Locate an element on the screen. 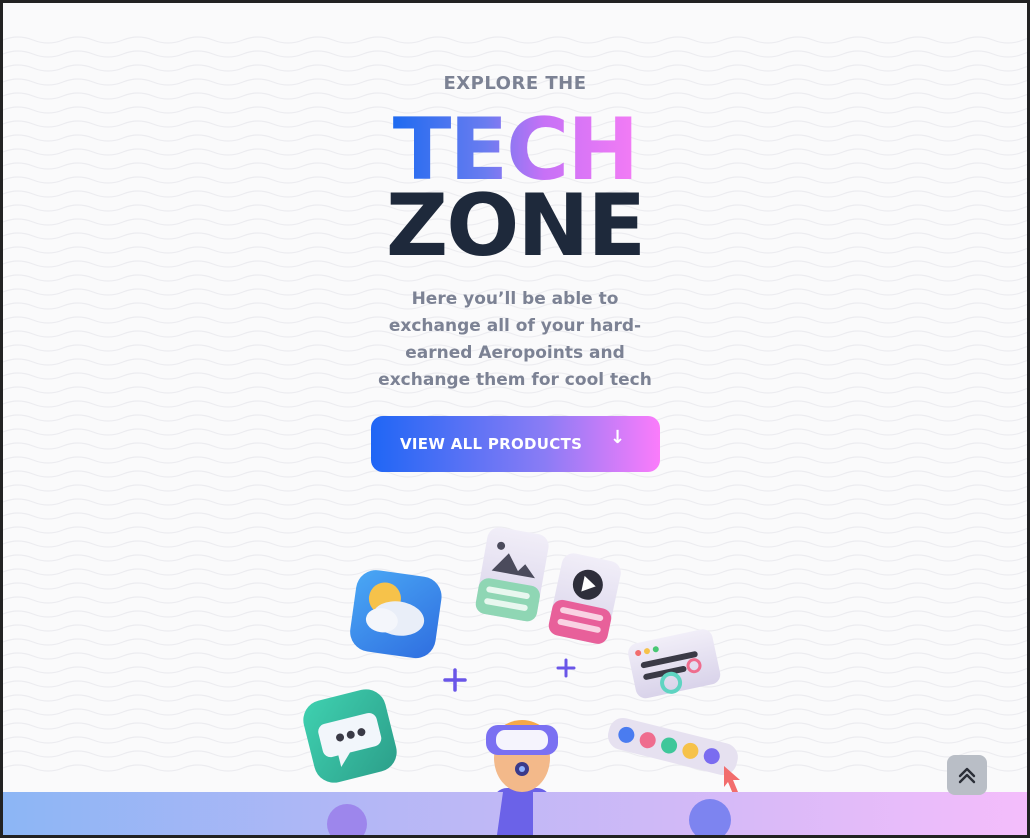 This screenshot has width=1030, height=838. scroll-to-top-button is located at coordinates (967, 775).